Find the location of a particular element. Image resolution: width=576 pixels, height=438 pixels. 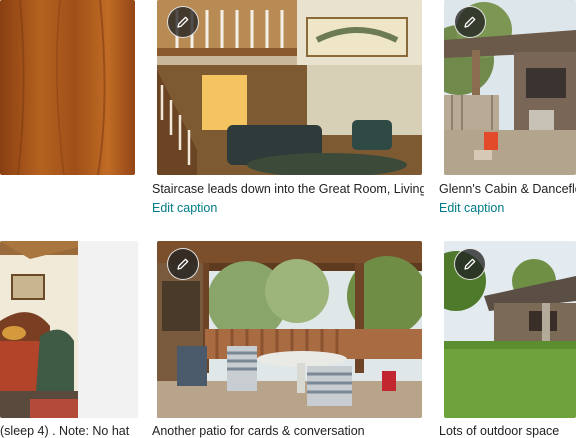

photo-tile-wood-panel is located at coordinates (67, 87).